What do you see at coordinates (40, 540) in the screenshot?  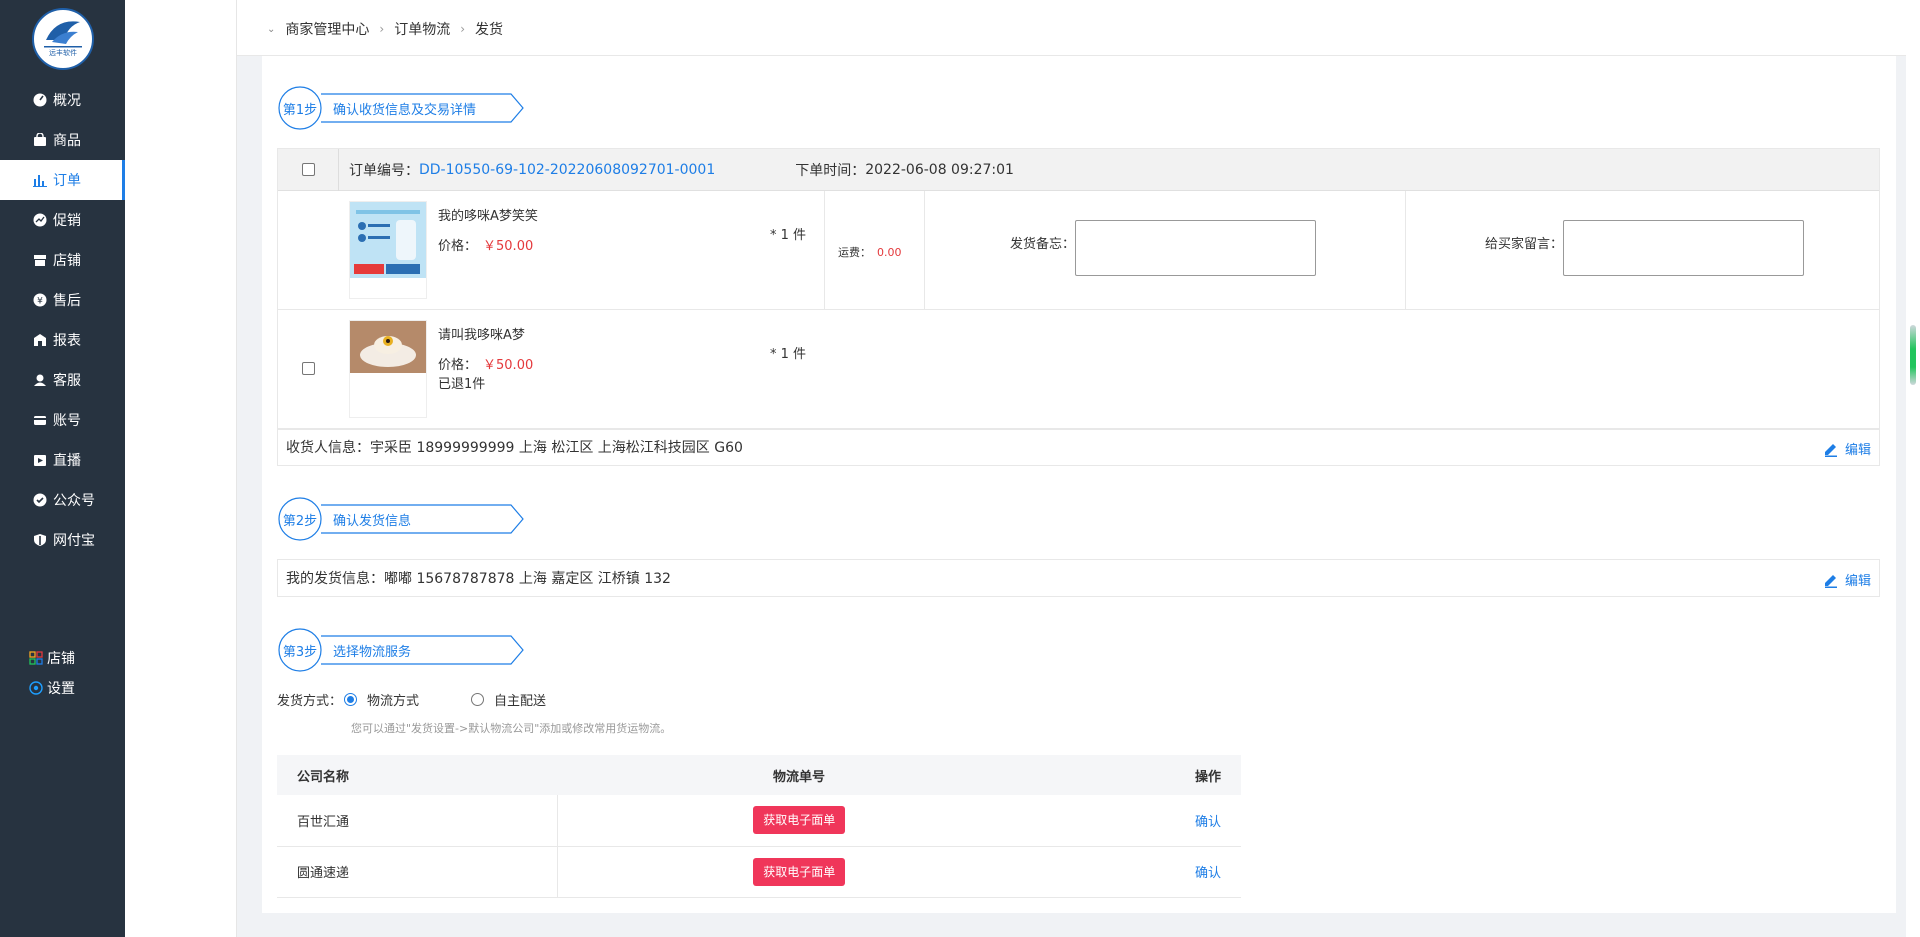 I see `shield-icon` at bounding box center [40, 540].